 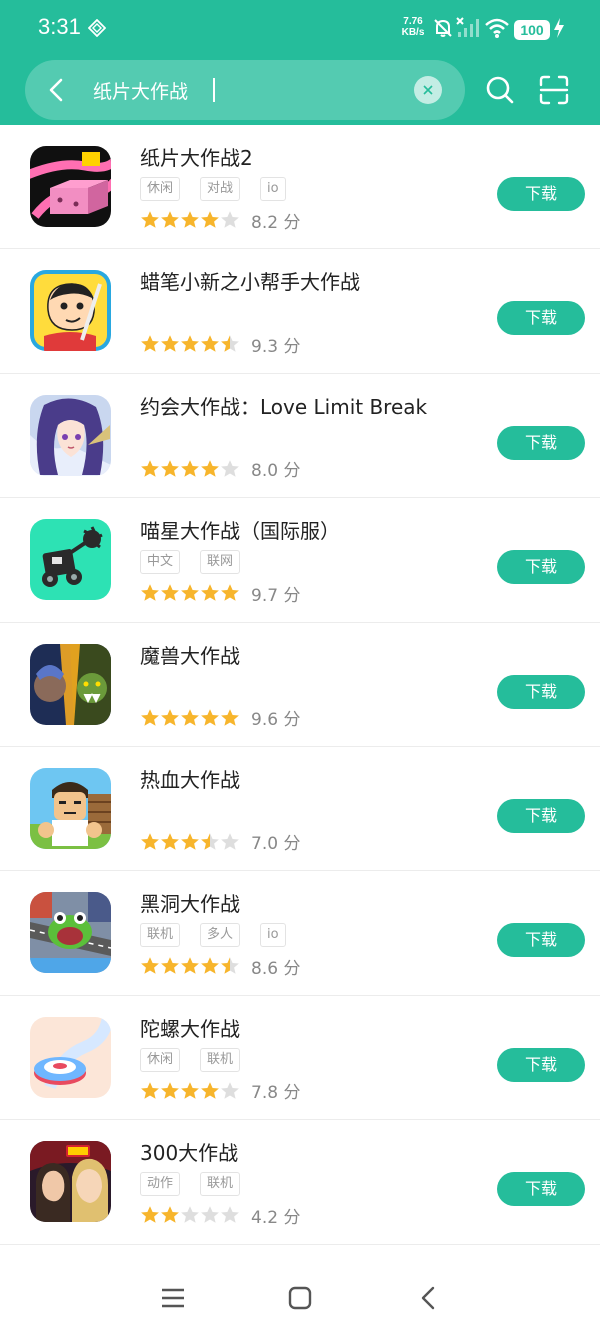 What do you see at coordinates (428, 90) in the screenshot?
I see `clear-icon` at bounding box center [428, 90].